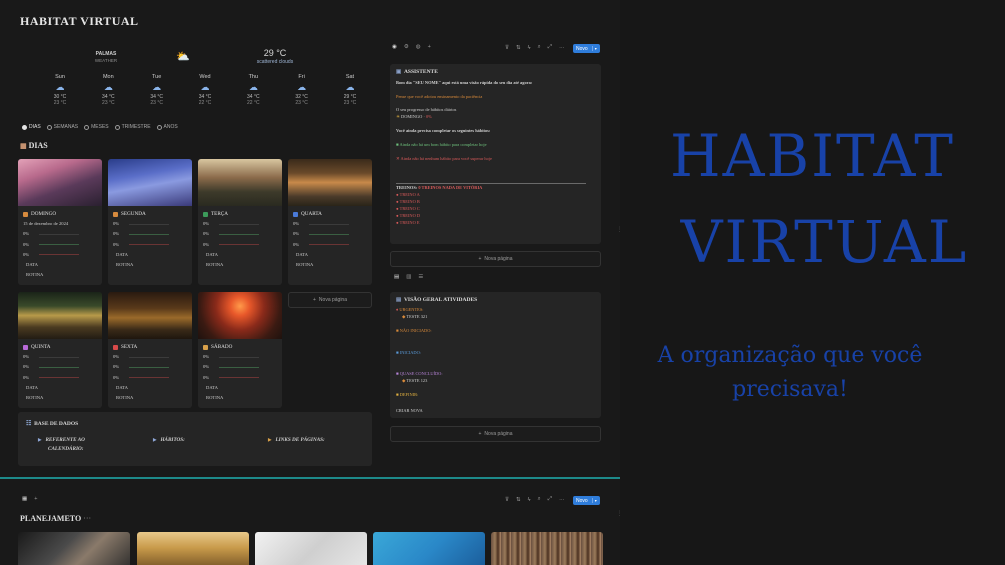 This screenshot has height=565, width=1005. What do you see at coordinates (407, 187) in the screenshot?
I see `treinos-label: TREINOS:` at bounding box center [407, 187].